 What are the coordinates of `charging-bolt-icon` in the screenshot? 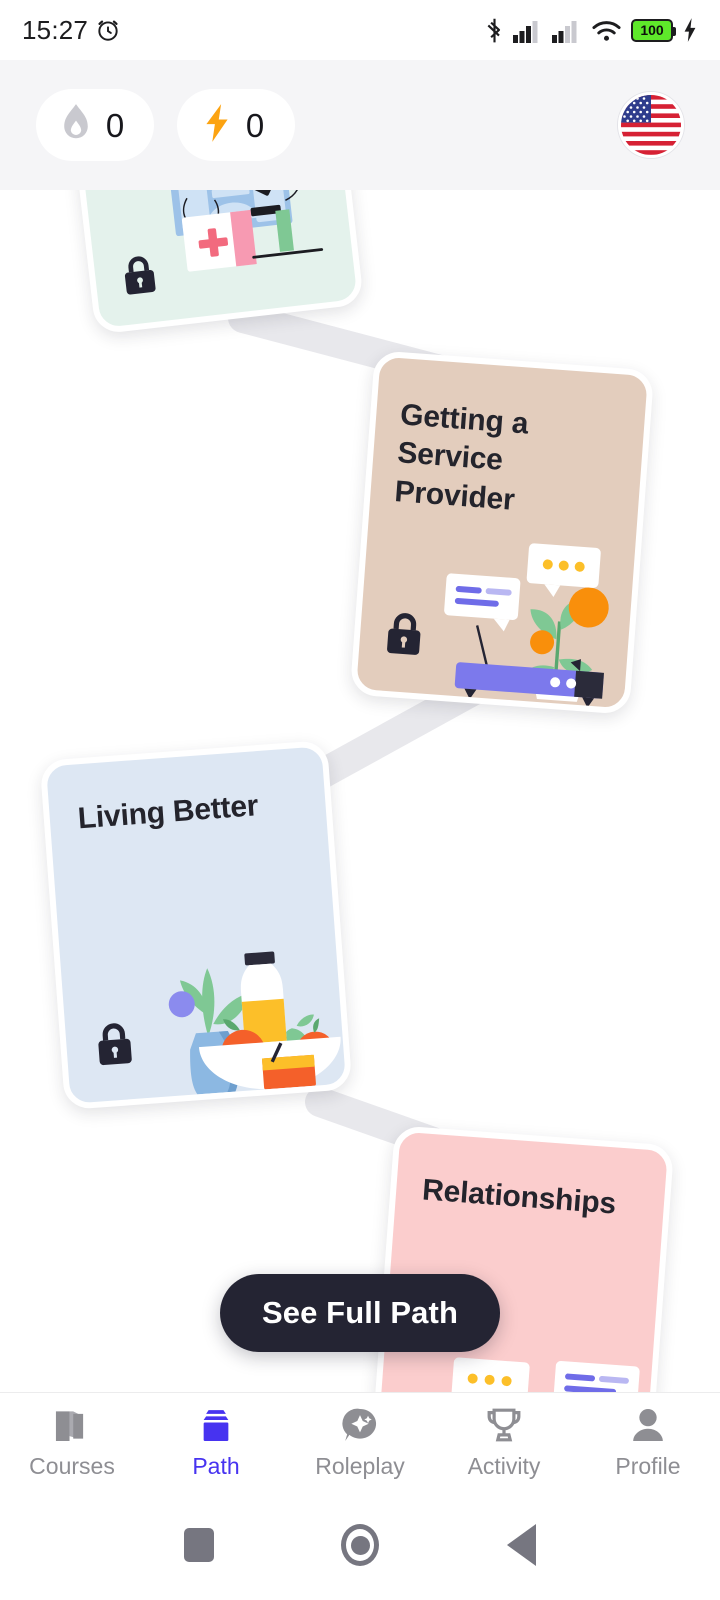 It's located at (690, 30).